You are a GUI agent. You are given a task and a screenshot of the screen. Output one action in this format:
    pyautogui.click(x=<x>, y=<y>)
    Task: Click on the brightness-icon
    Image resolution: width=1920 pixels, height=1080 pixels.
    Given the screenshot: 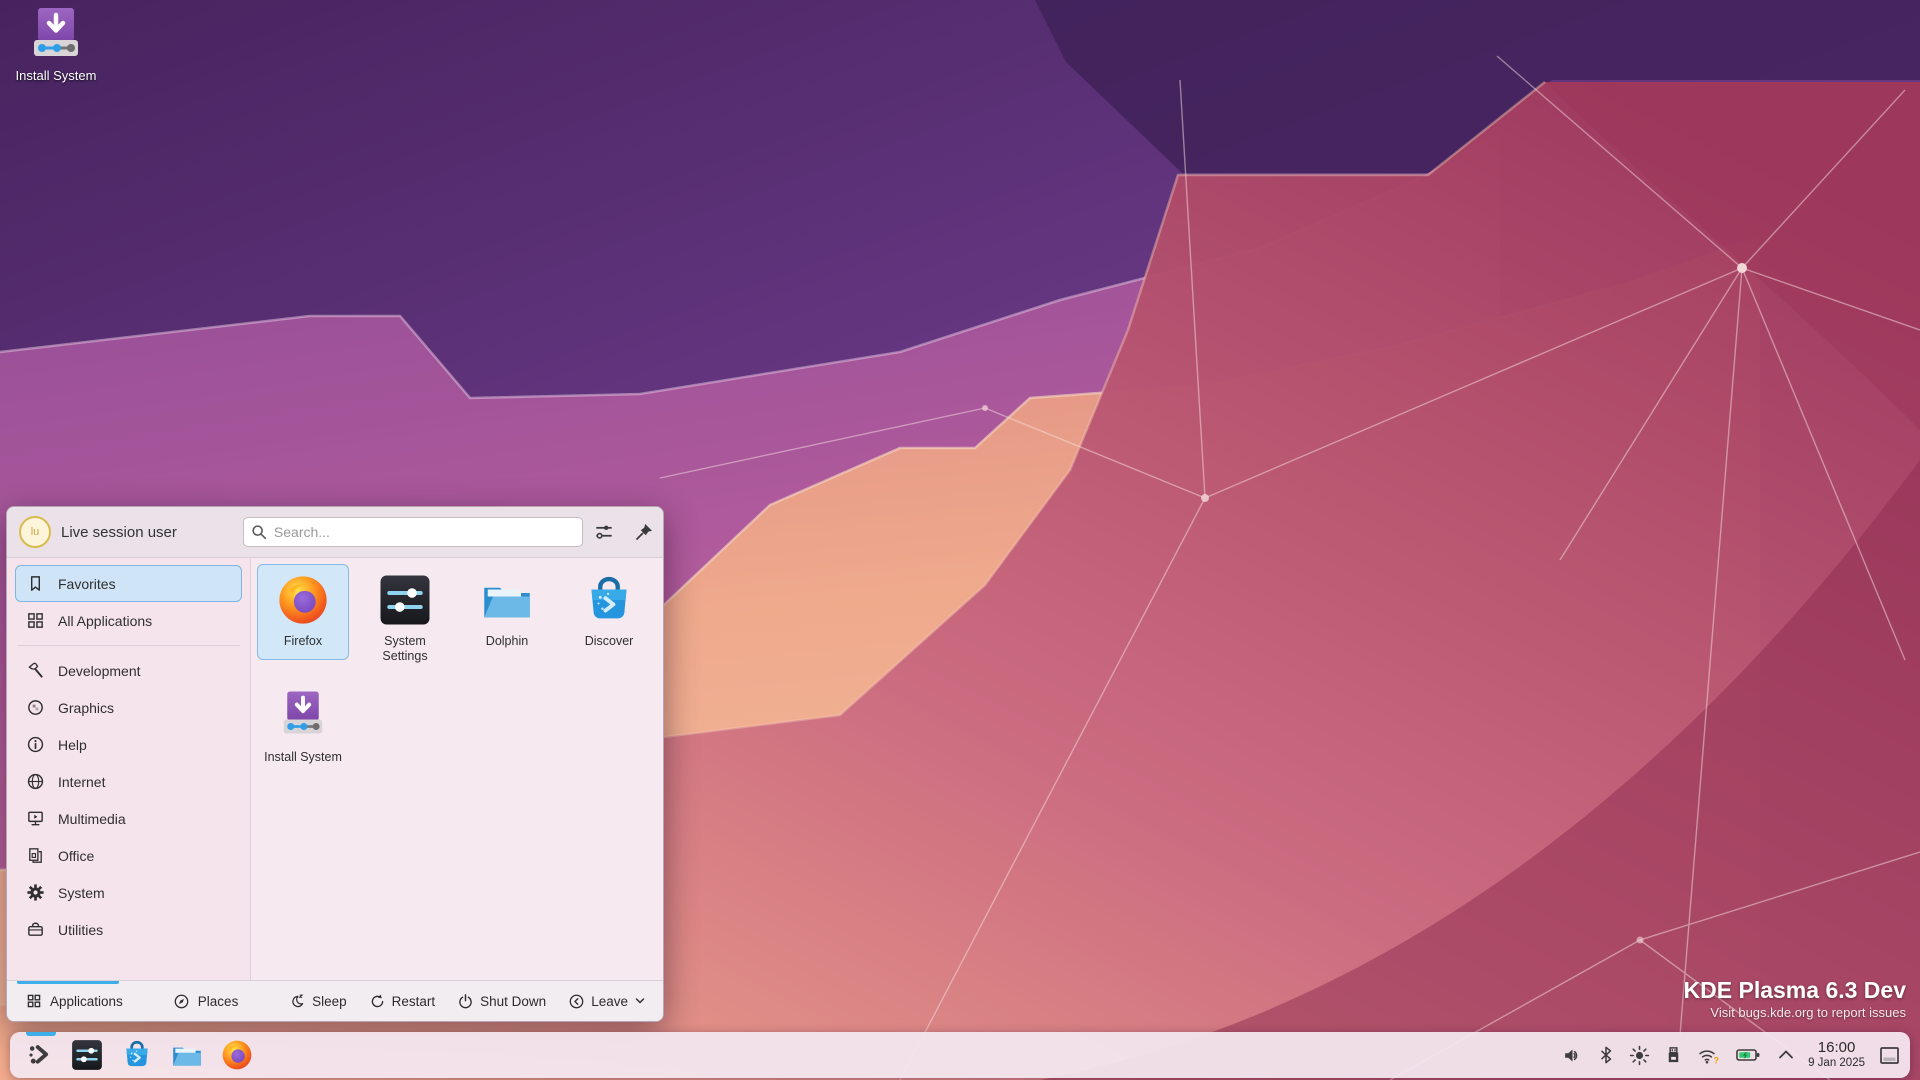 What is the action you would take?
    pyautogui.click(x=1639, y=1055)
    